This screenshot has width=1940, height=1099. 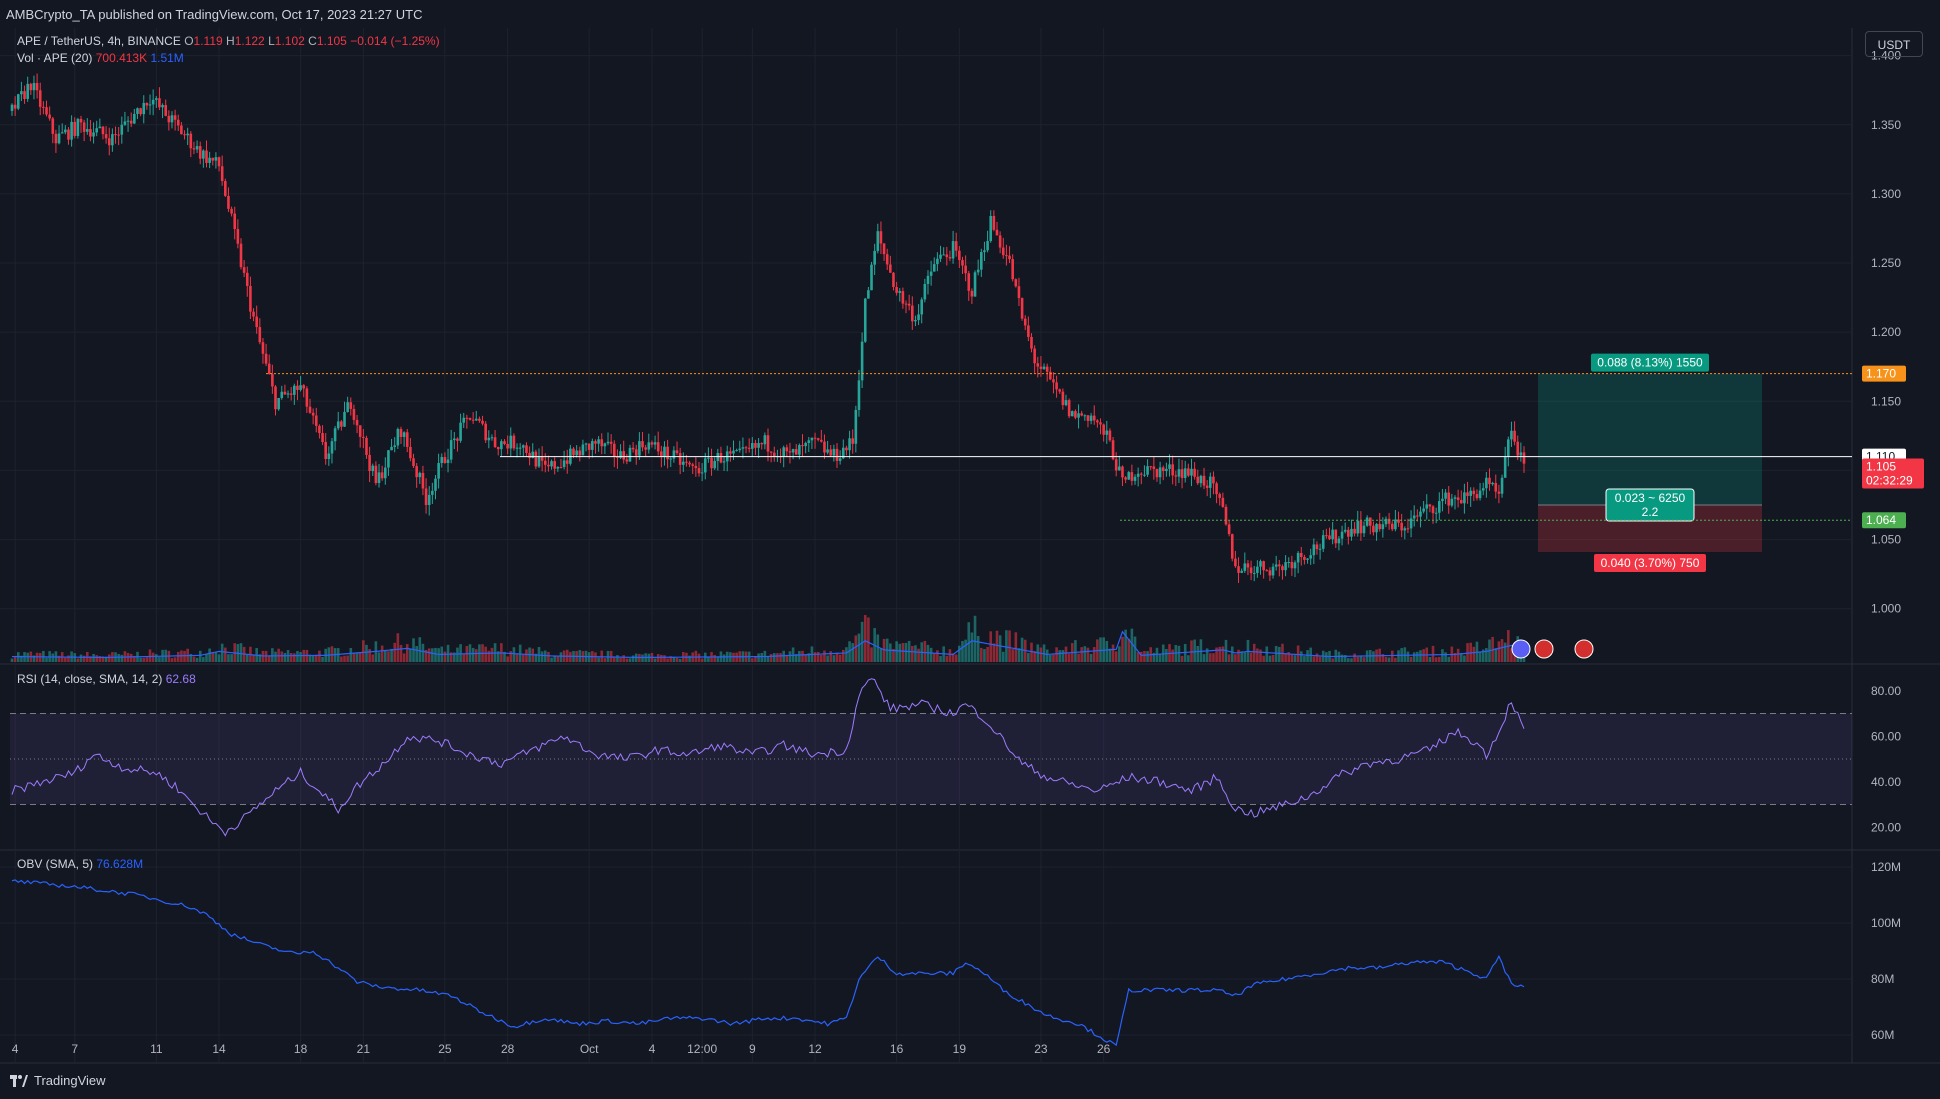 What do you see at coordinates (89, 679) in the screenshot?
I see `rsi-title: RSI (14, close, SMA, 14, 2)` at bounding box center [89, 679].